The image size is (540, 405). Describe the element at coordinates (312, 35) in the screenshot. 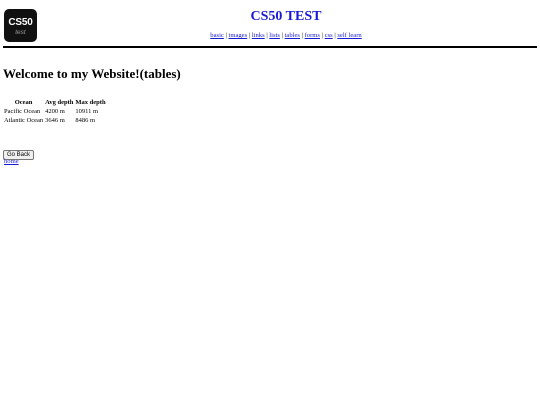

I see `nav-link-forms: forms` at that location.